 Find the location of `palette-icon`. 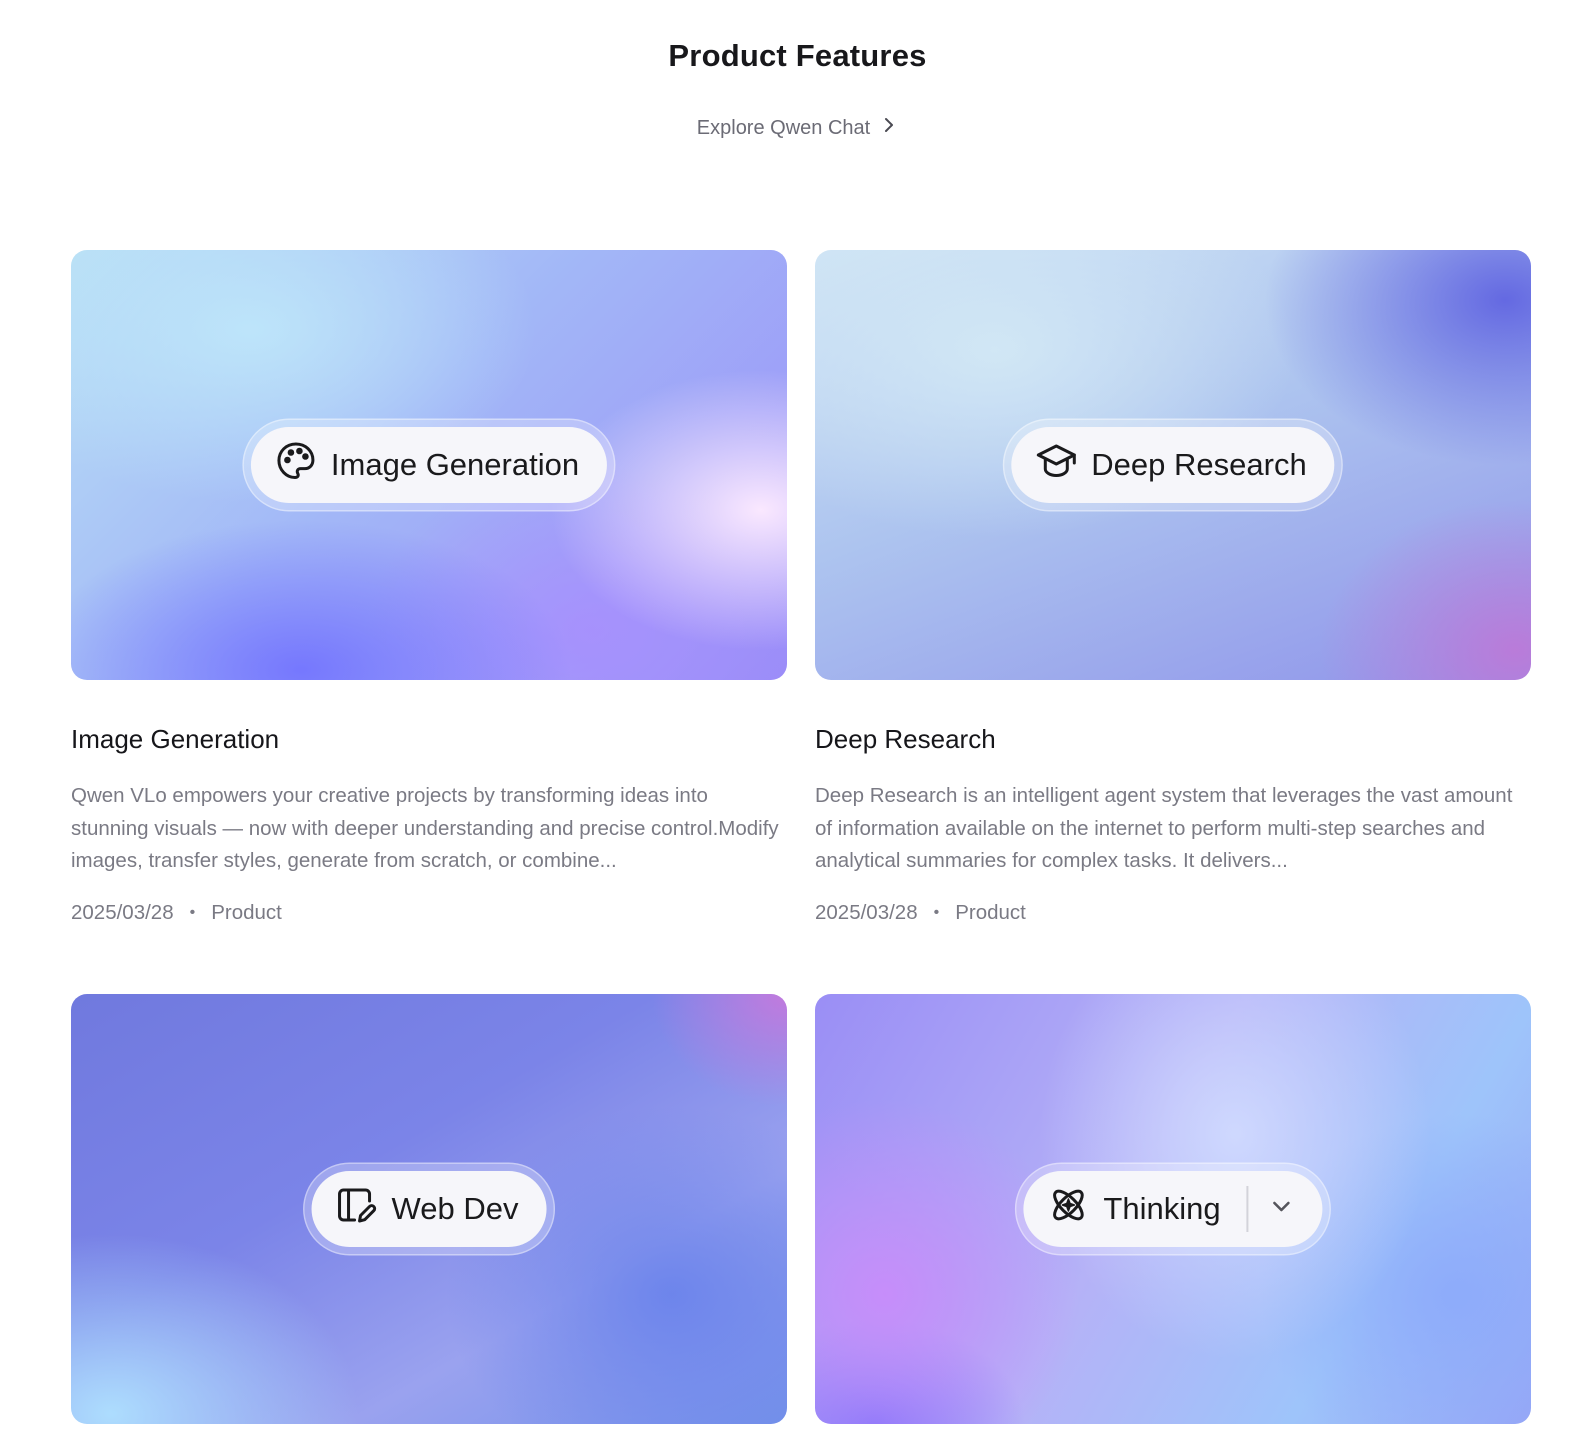

palette-icon is located at coordinates (296, 465).